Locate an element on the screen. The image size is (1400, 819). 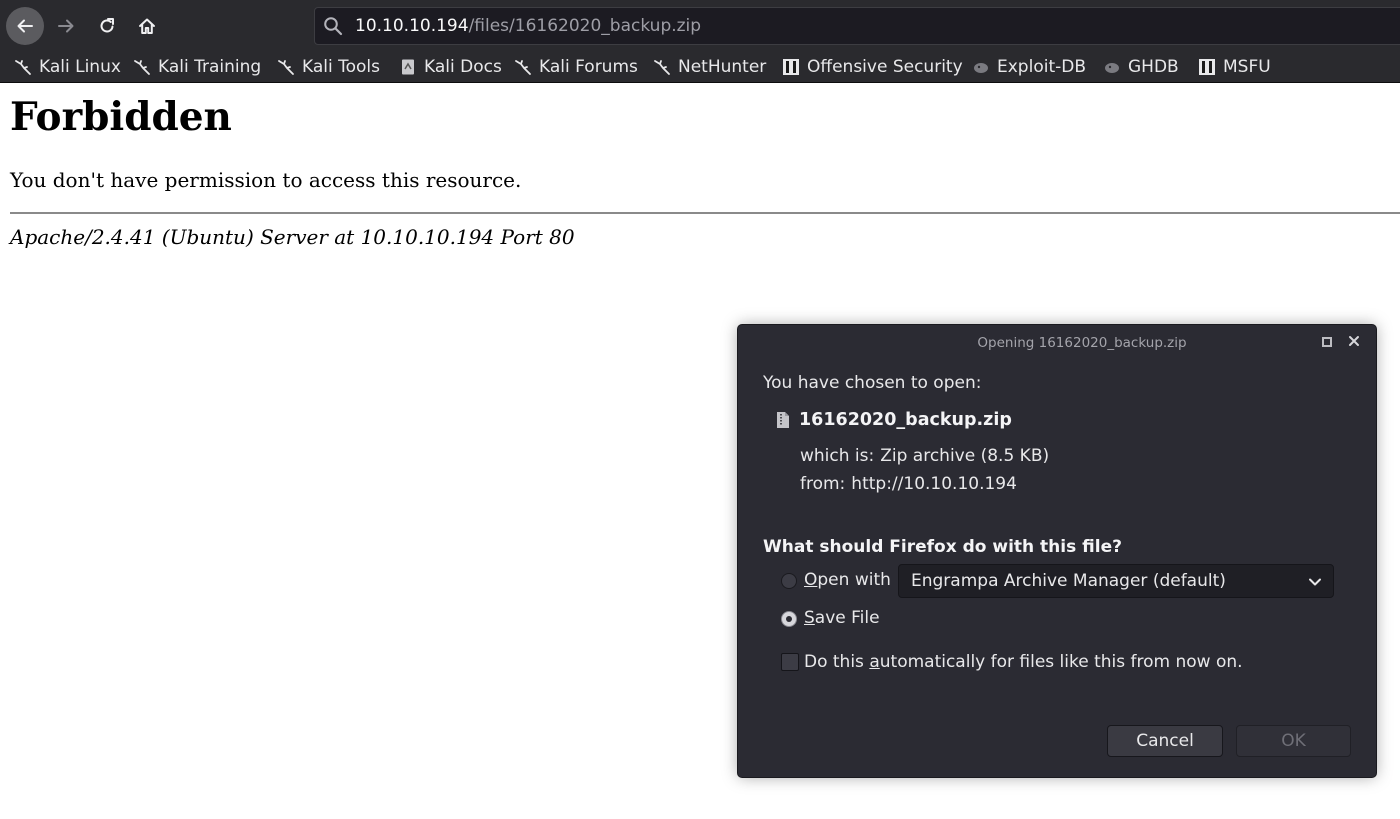
save-file-label-rest: ave File is located at coordinates (847, 618).